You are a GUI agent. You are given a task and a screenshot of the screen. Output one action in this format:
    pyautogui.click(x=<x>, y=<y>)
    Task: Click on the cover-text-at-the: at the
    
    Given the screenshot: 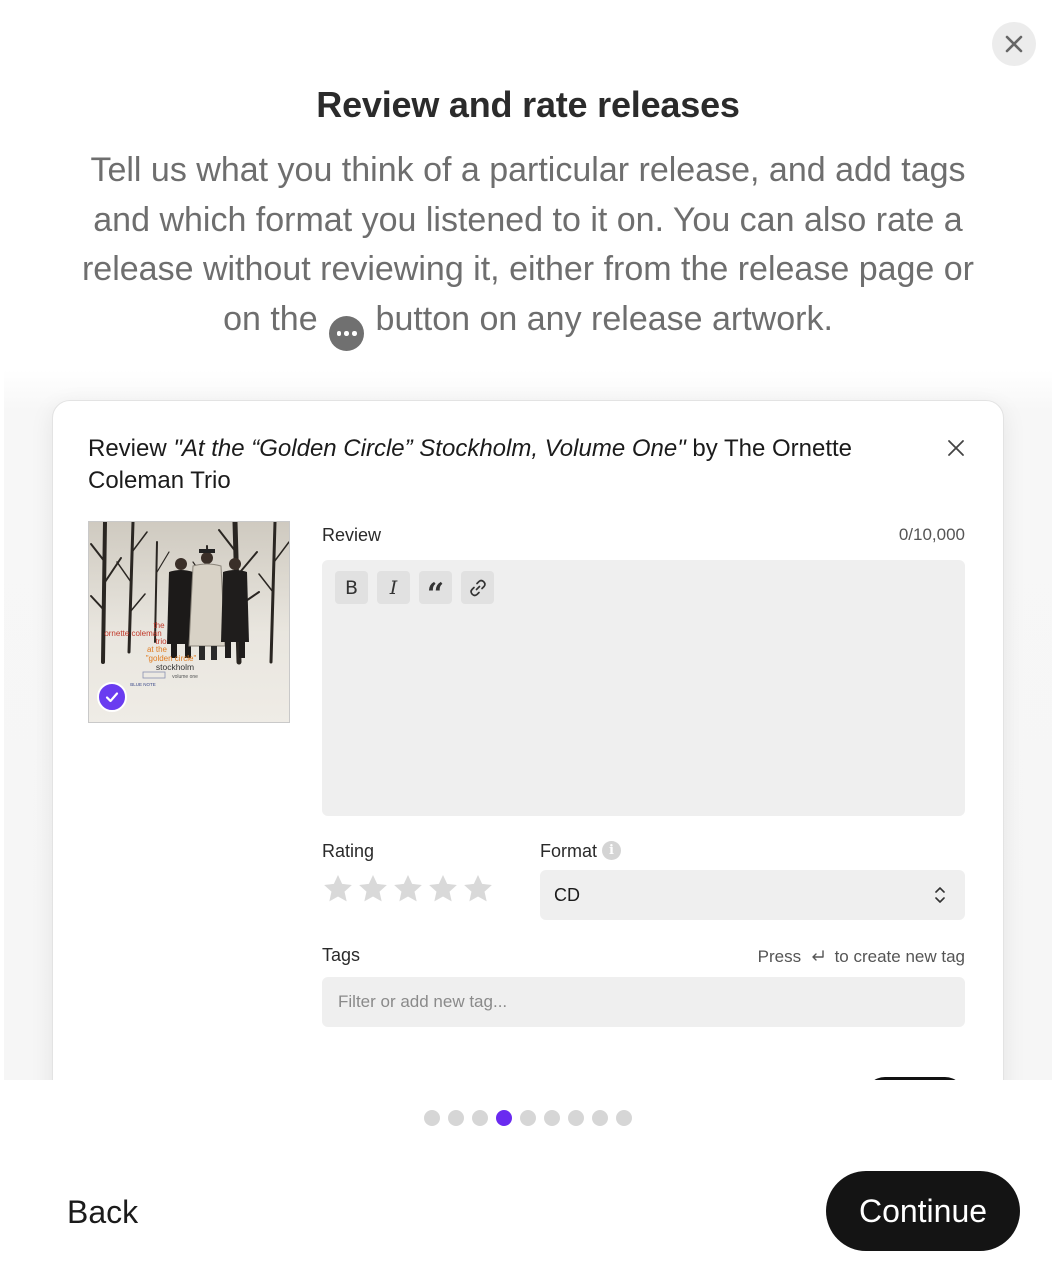 What is the action you would take?
    pyautogui.click(x=157, y=649)
    